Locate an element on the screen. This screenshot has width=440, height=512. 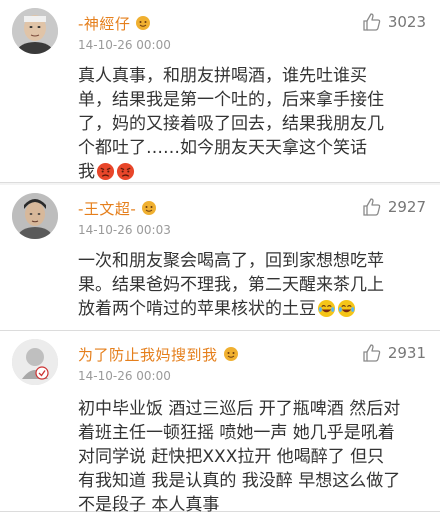
comment-line-text: 放着两个啃过的苹果核状的土豆 is located at coordinates (197, 309).